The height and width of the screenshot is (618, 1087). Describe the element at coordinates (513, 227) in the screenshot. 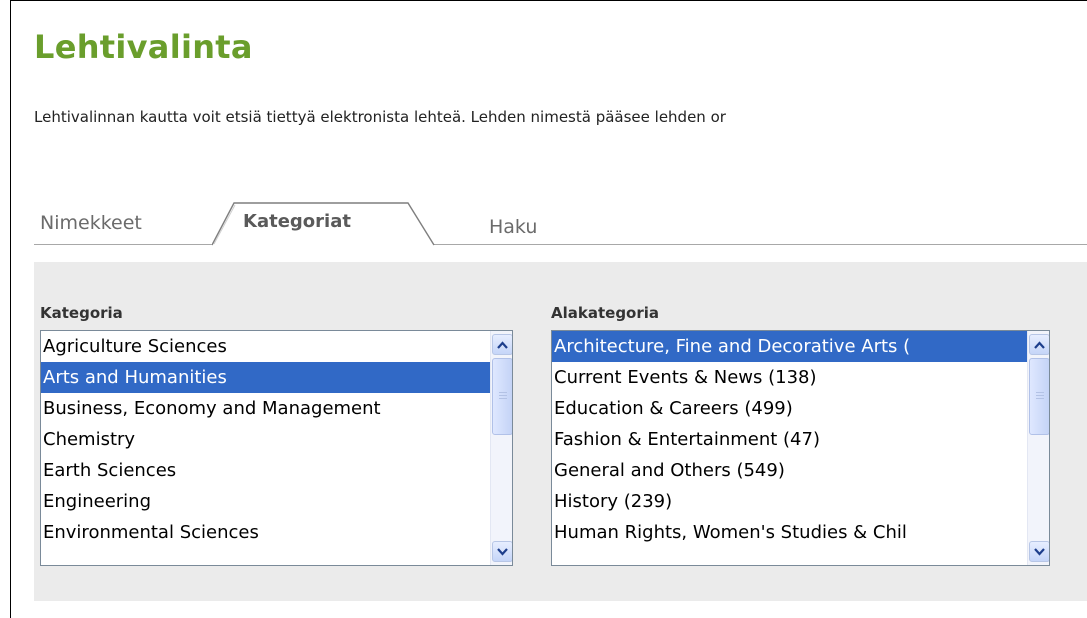

I see `tab-haku: Haku` at that location.